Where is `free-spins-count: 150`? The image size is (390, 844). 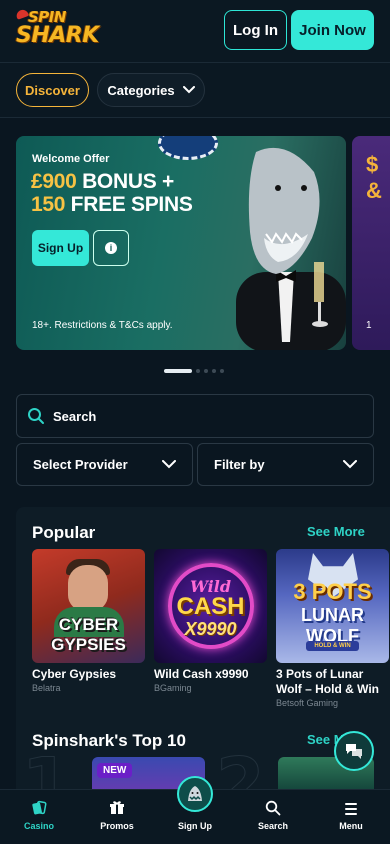
free-spins-count: 150 is located at coordinates (48, 204).